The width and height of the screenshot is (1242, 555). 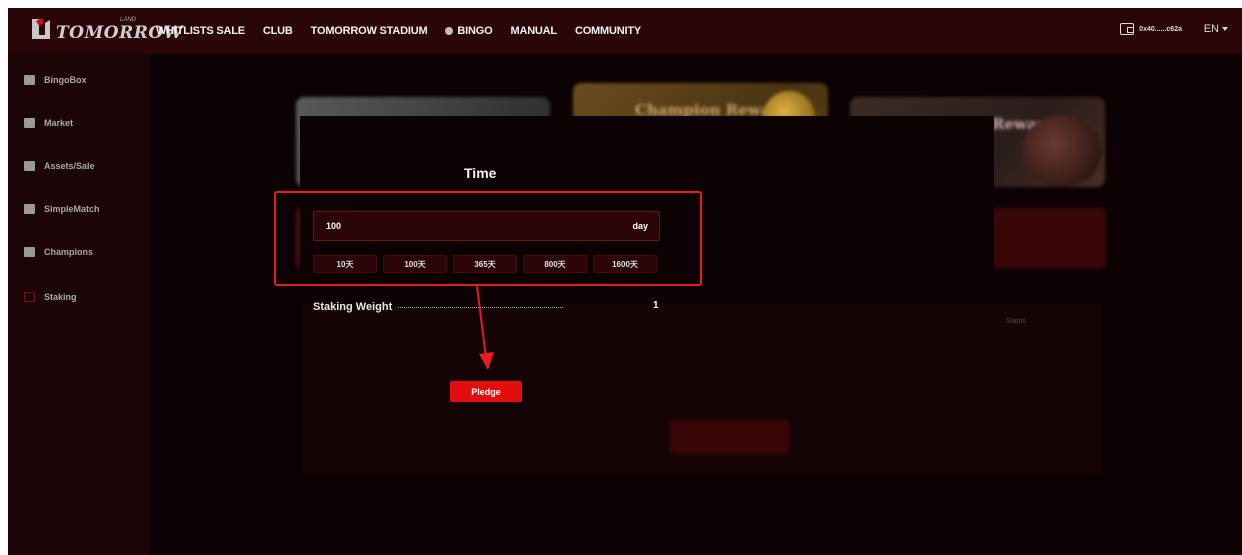 I want to click on sidebar-item-simplematch: SimpleMatch, so click(x=62, y=209).